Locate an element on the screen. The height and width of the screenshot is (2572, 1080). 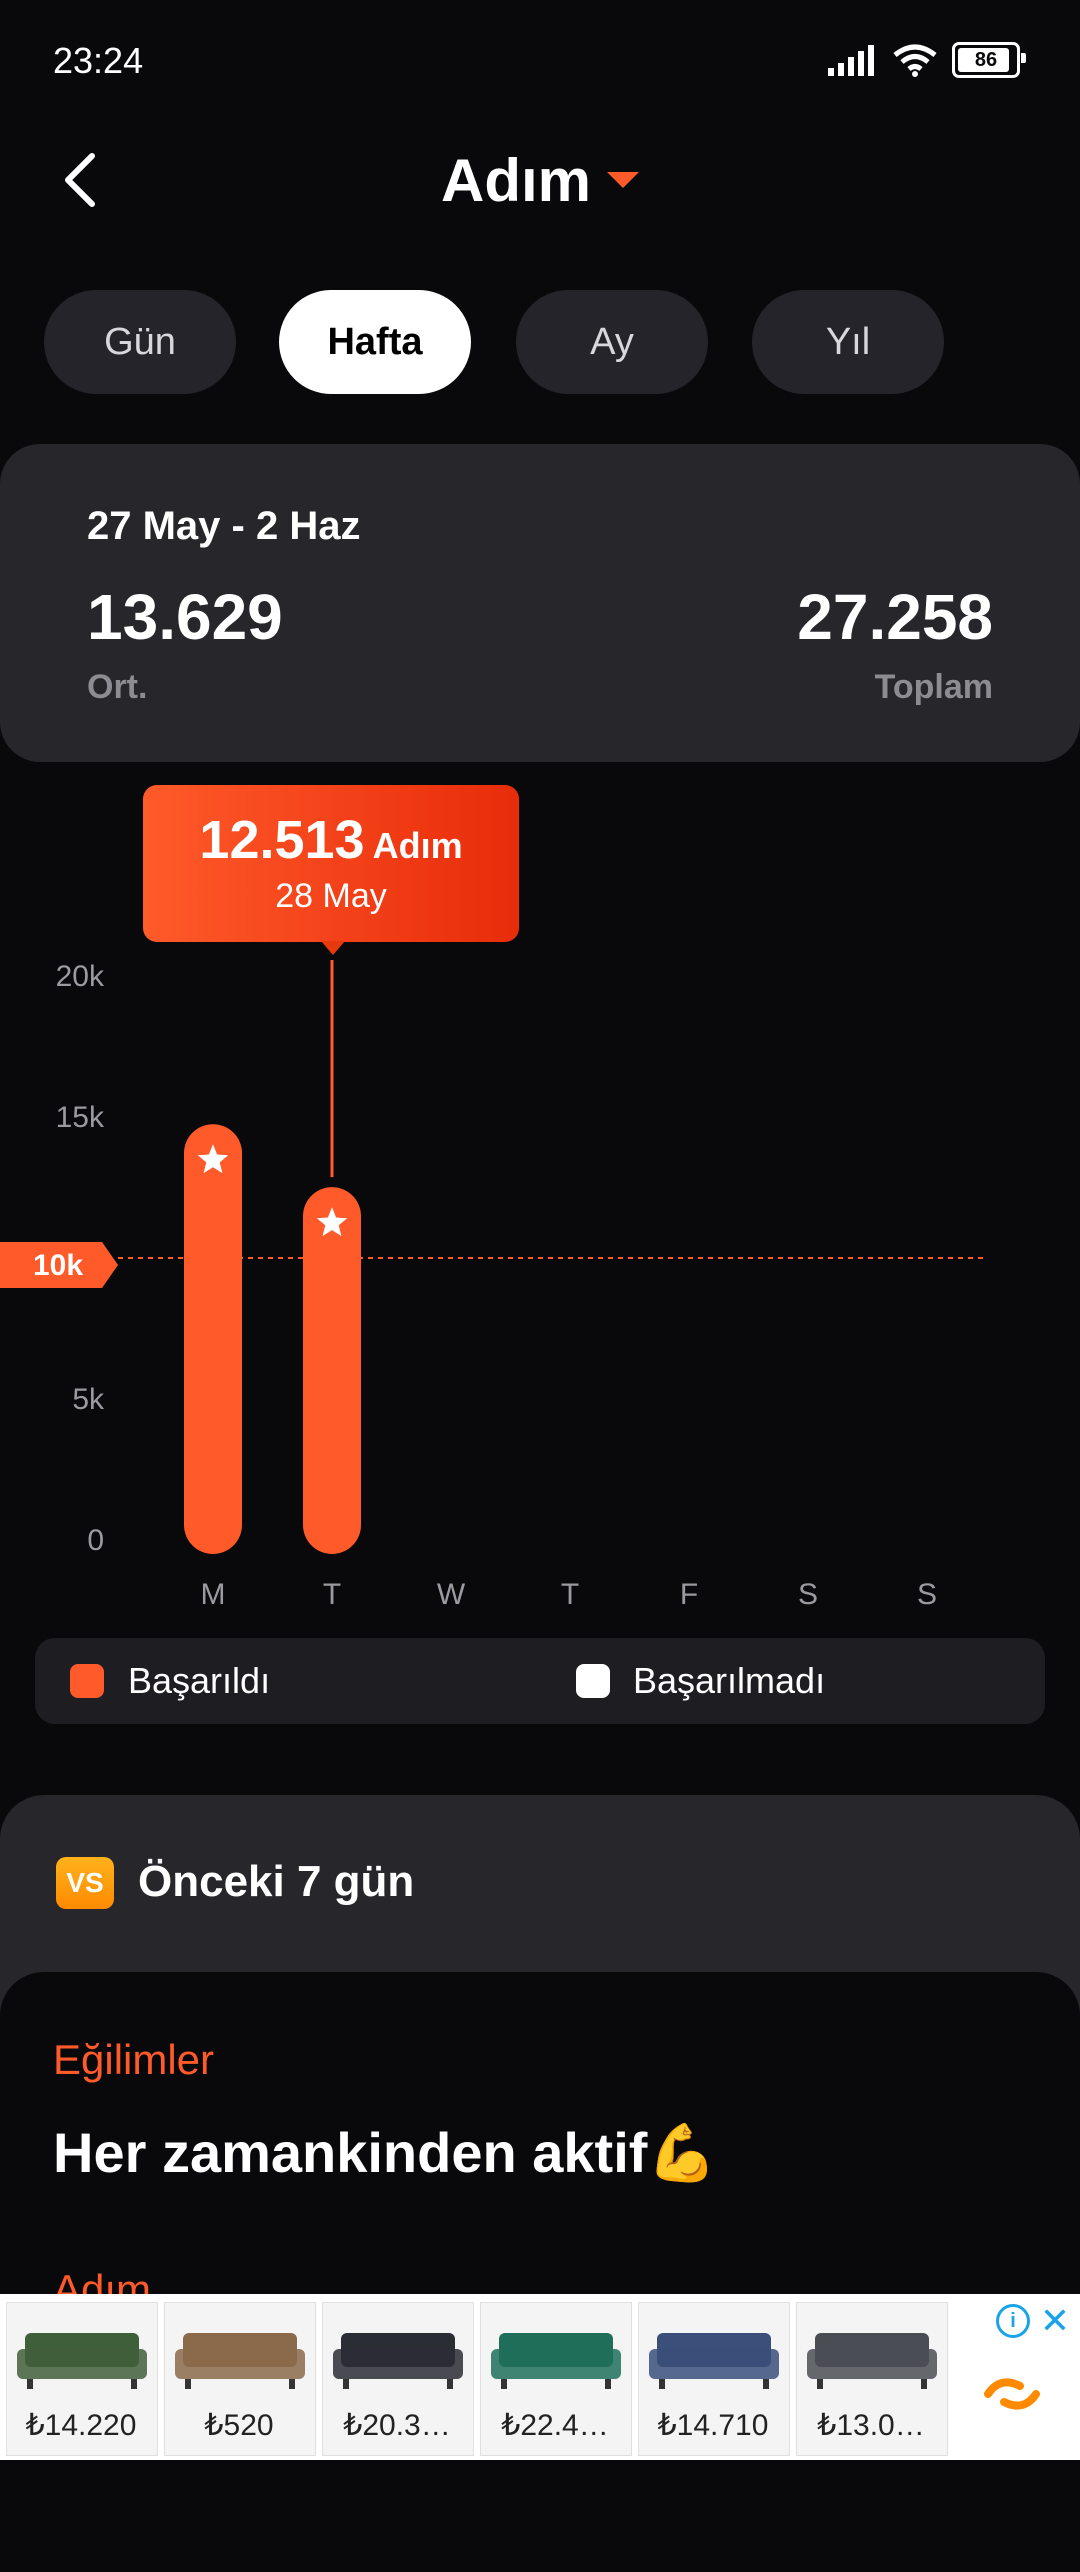
goal-badge: 10k is located at coordinates (59, 1265).